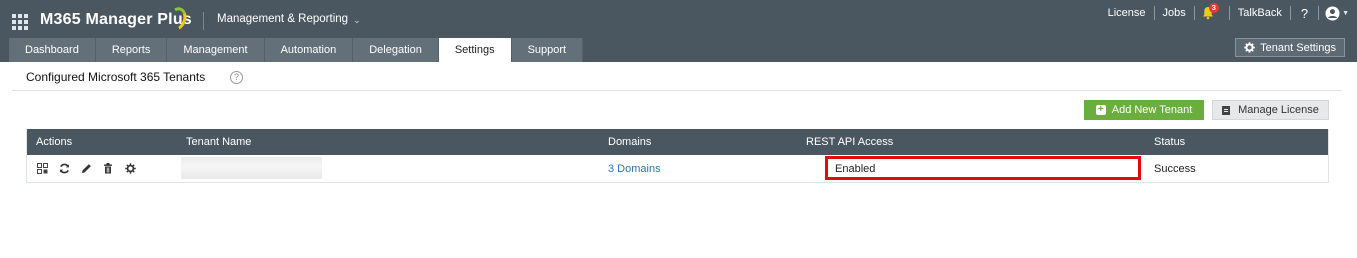 This screenshot has height=258, width=1357. I want to click on tab-automation: Automation, so click(309, 50).